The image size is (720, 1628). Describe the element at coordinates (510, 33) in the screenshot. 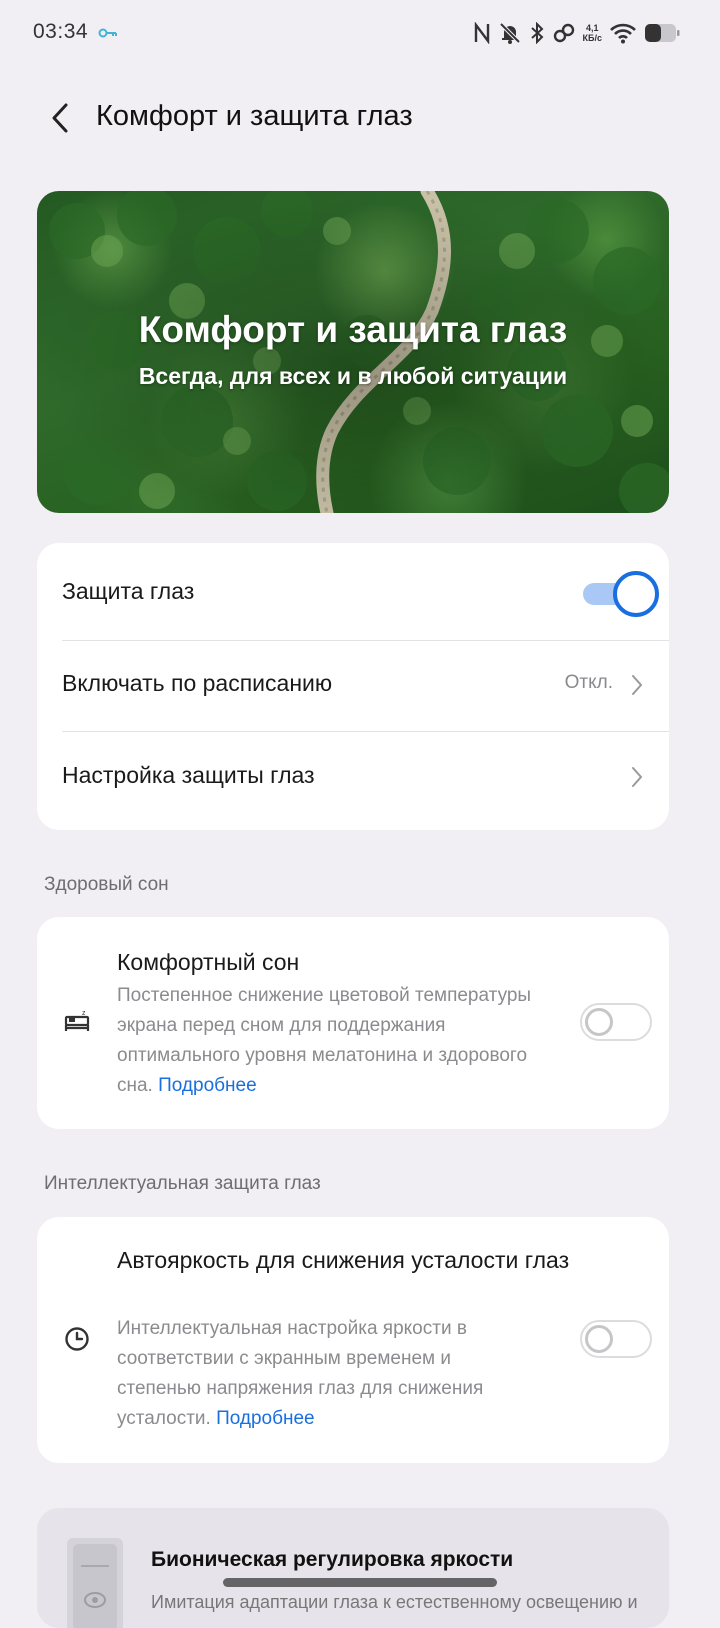

I see `silent-bell-icon` at that location.